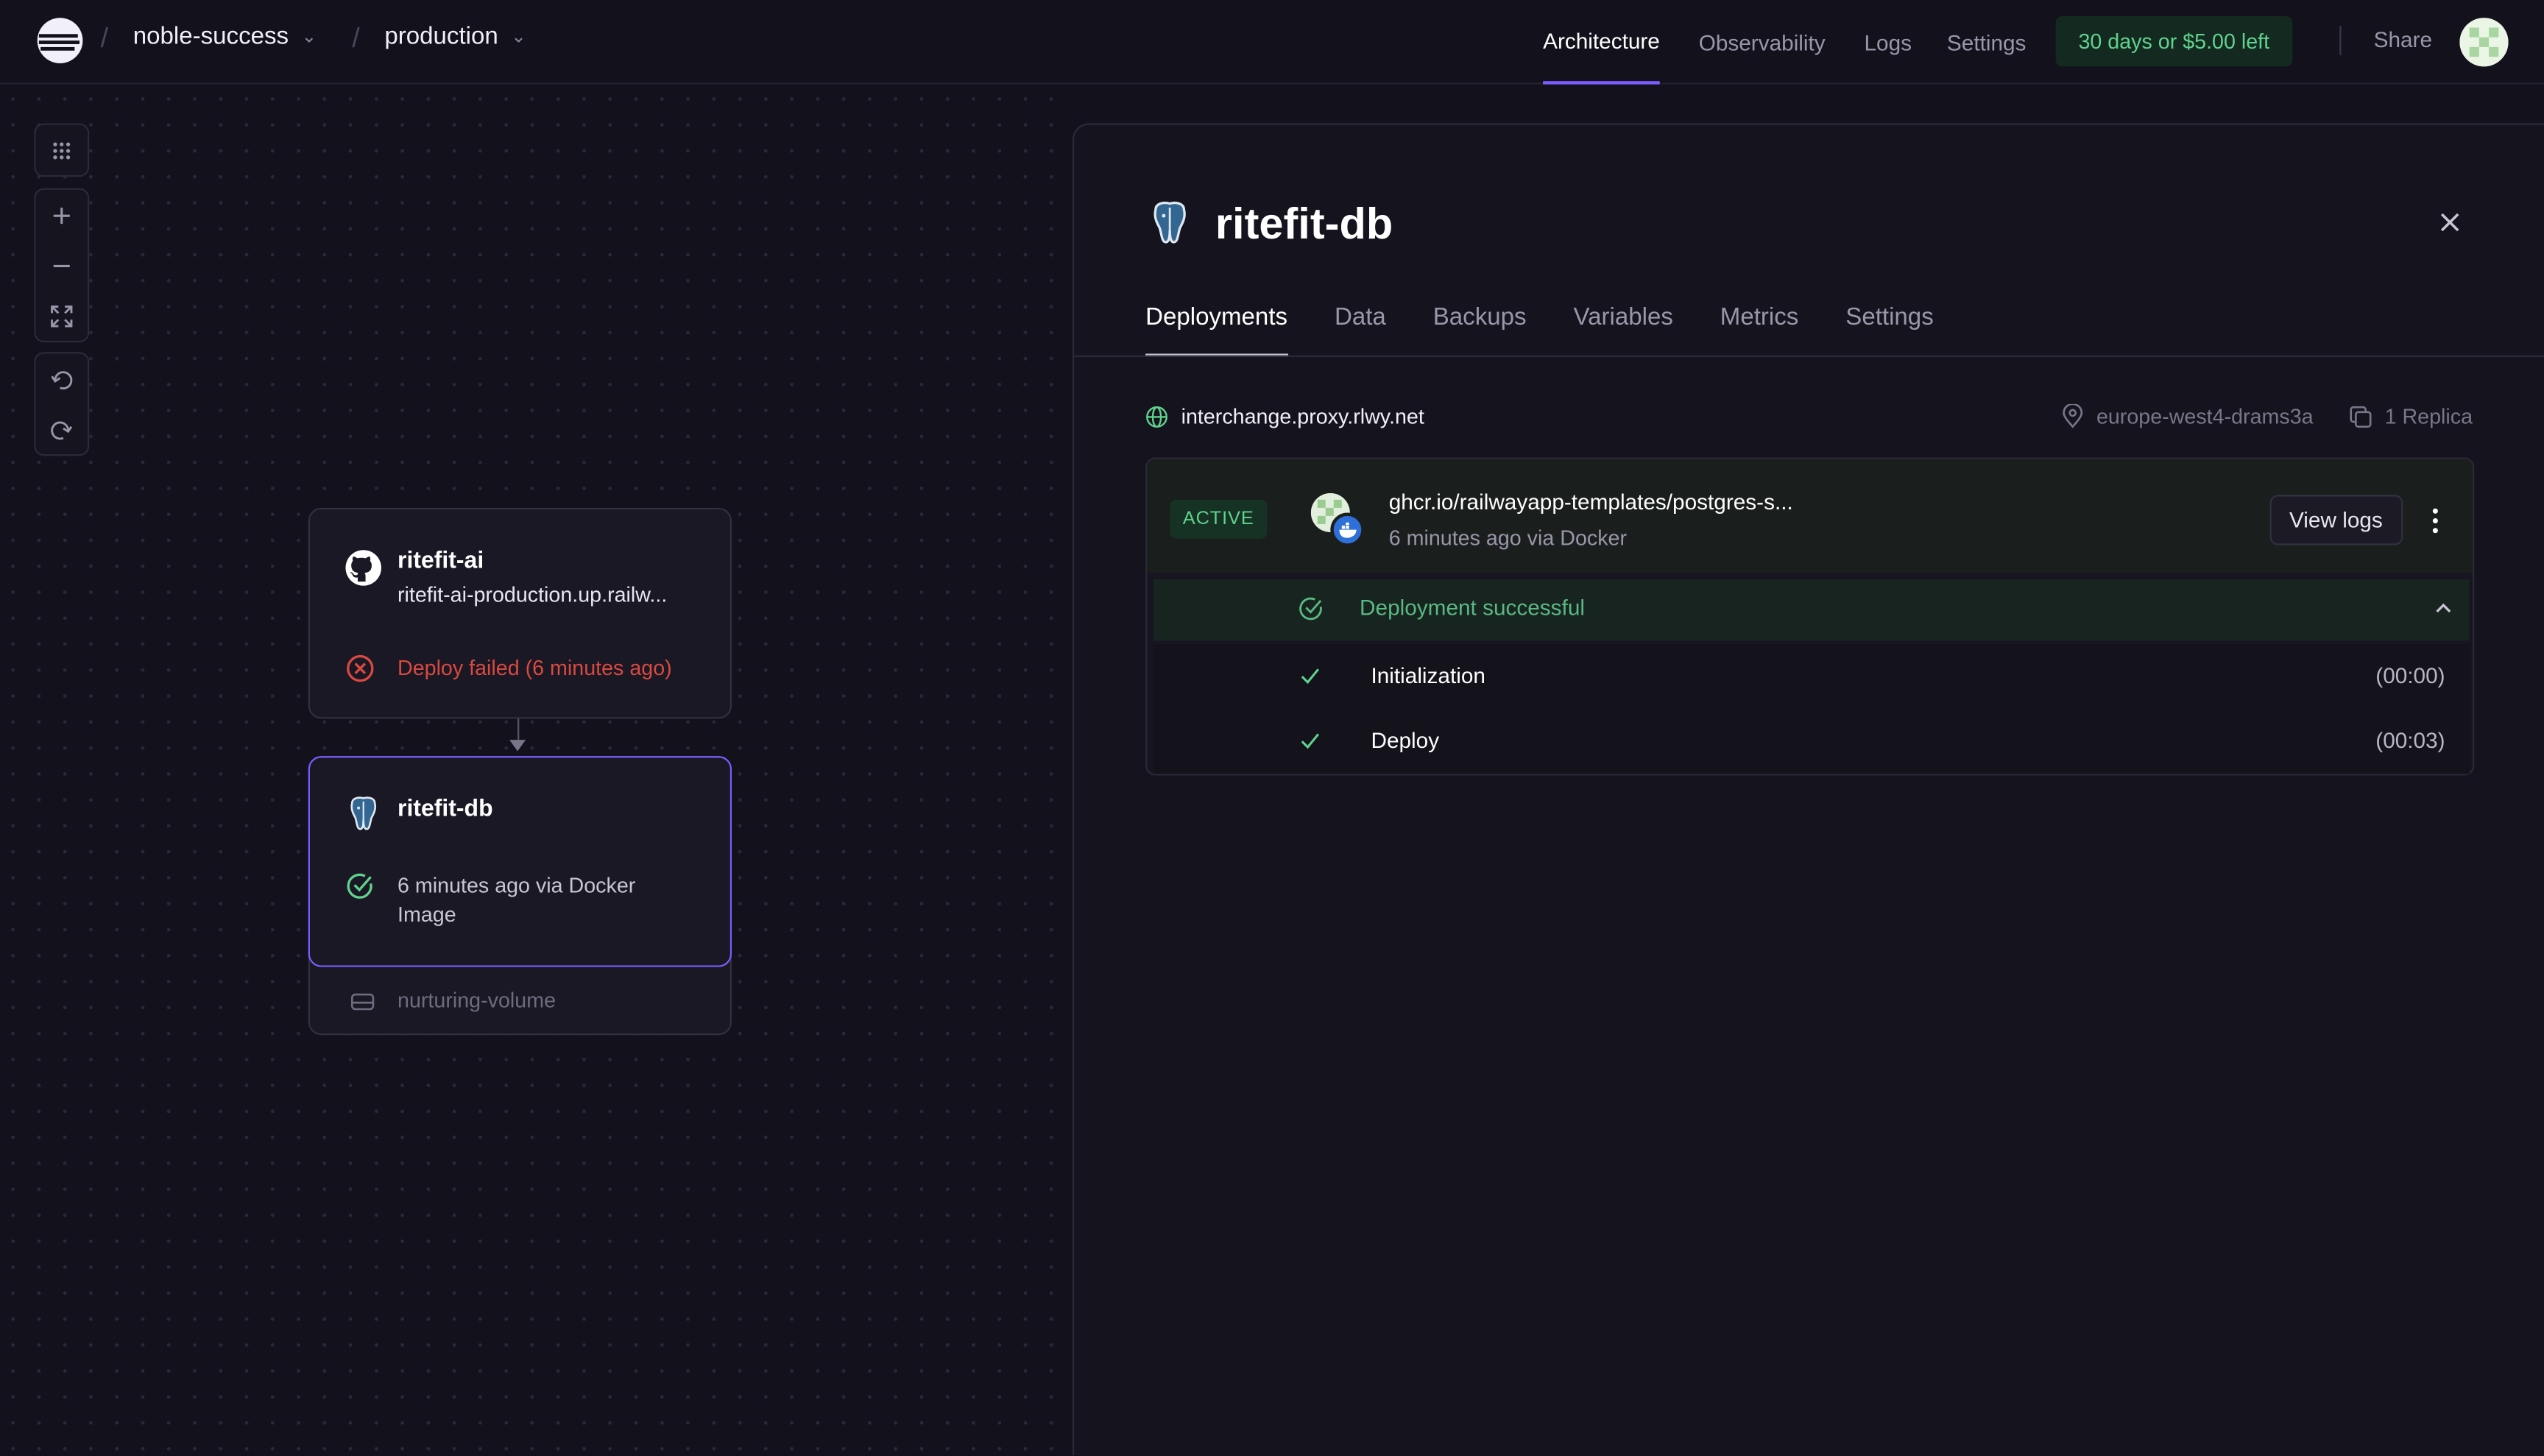 The width and height of the screenshot is (2544, 1456). Describe the element at coordinates (1405, 740) in the screenshot. I see `step-name: Deploy` at that location.